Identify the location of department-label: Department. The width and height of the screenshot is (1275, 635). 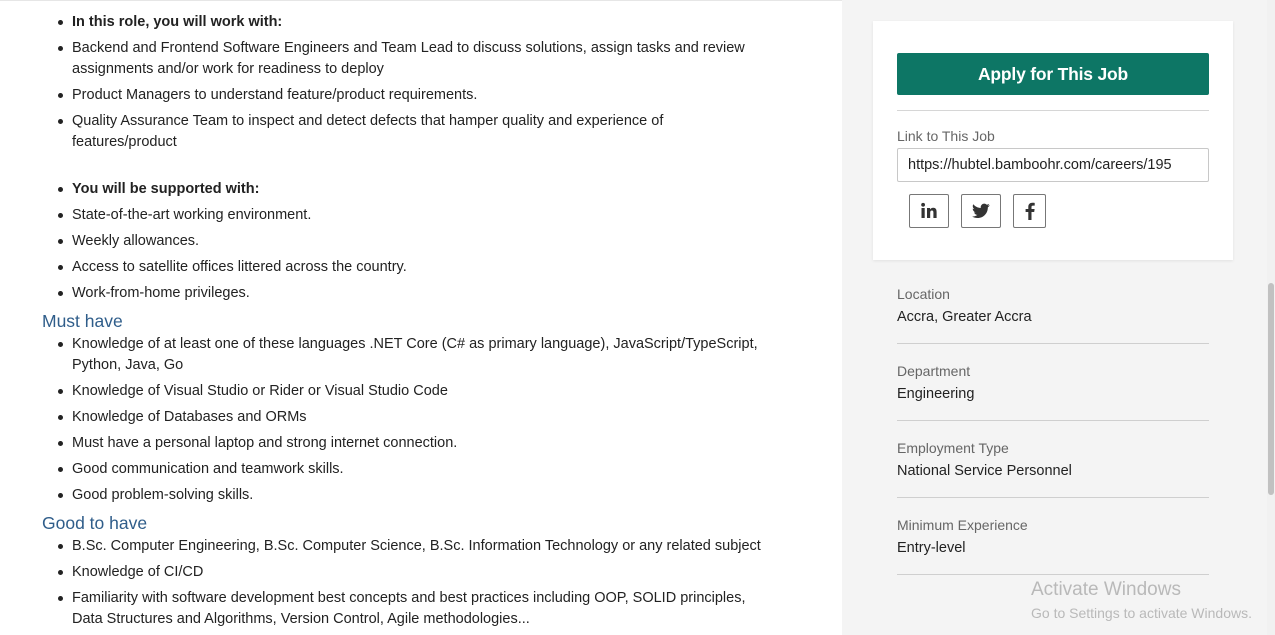
(934, 371).